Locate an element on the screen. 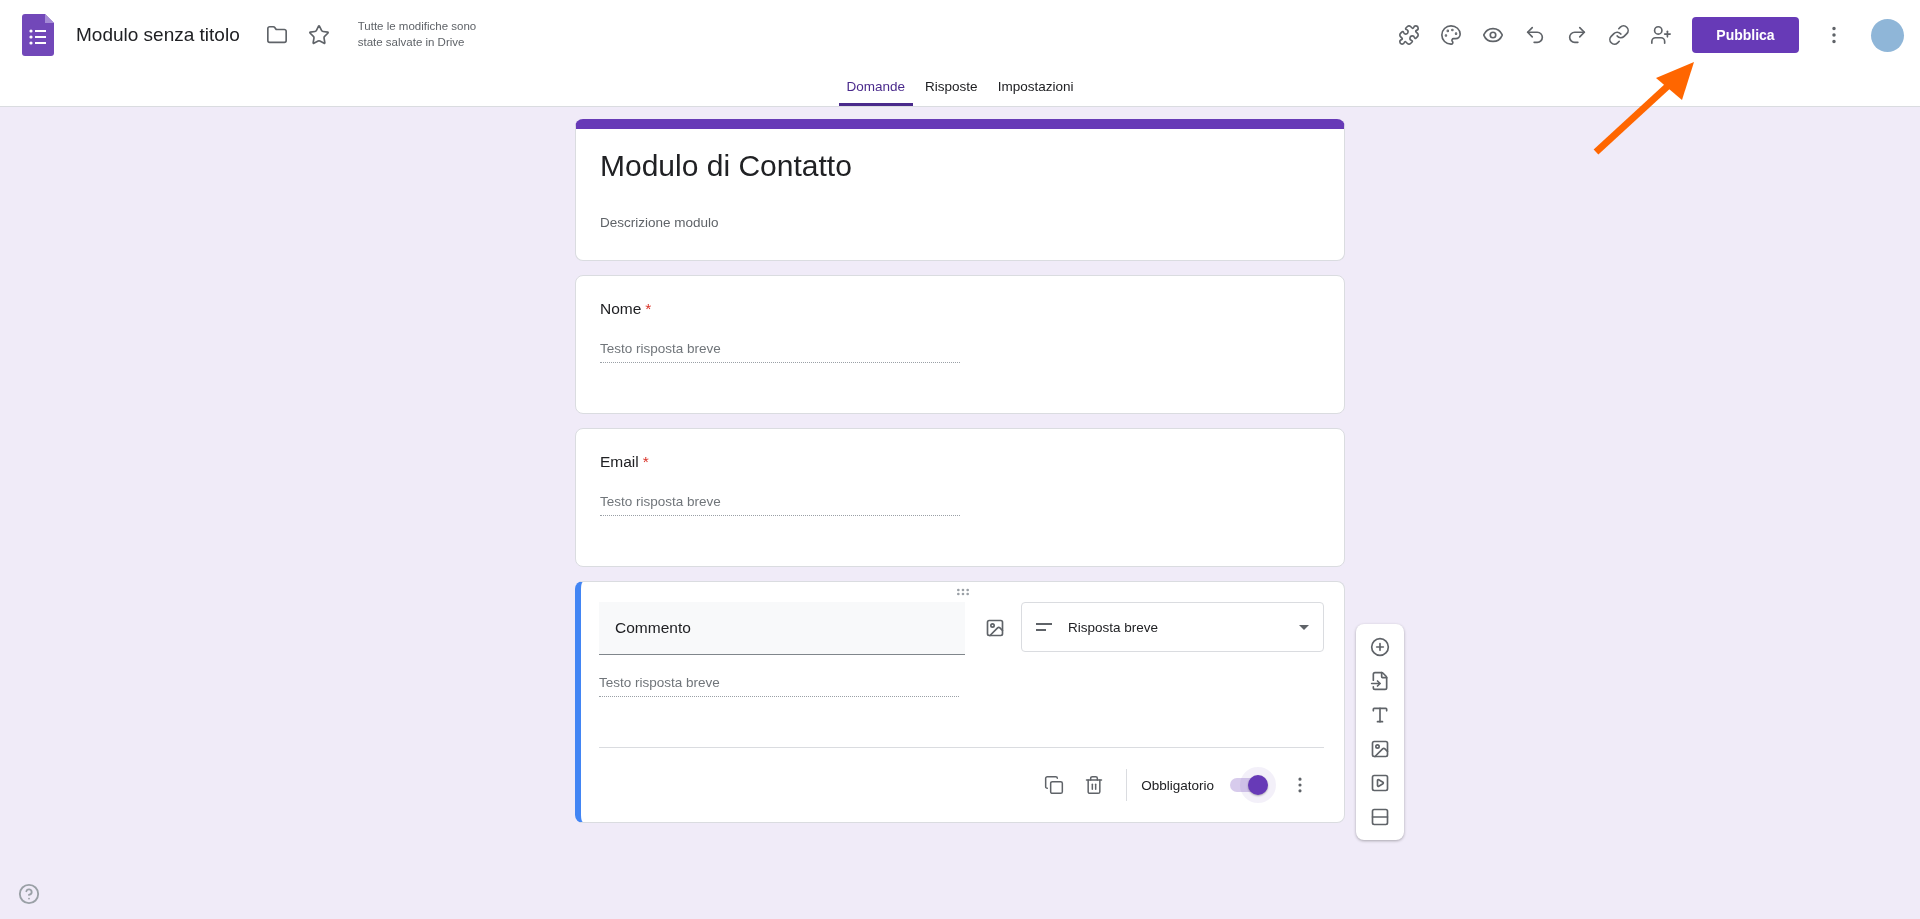 The width and height of the screenshot is (1920, 919). required-label: Obbligatorio is located at coordinates (1177, 785).